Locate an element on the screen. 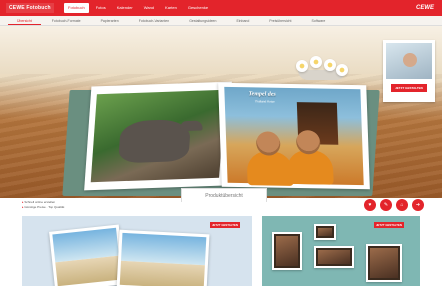  section-title-tab: Produktübersicht is located at coordinates (224, 195).